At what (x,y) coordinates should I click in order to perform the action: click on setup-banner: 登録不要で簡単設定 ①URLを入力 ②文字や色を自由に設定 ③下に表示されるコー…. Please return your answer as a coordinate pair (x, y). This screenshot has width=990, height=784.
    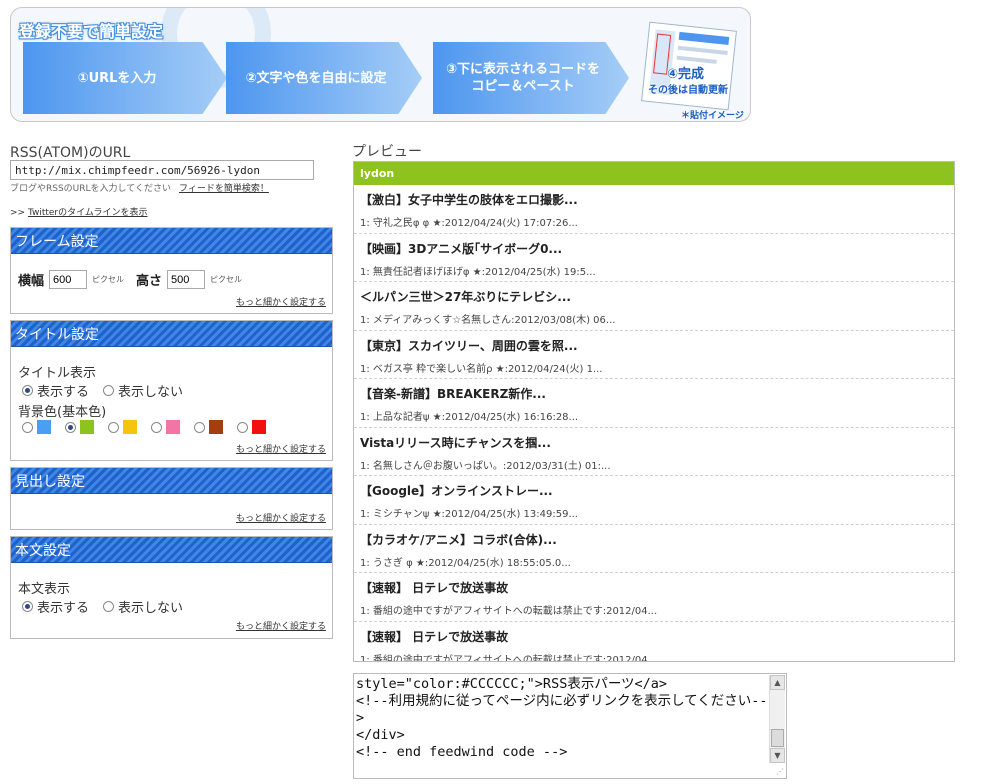
    Looking at the image, I should click on (380, 64).